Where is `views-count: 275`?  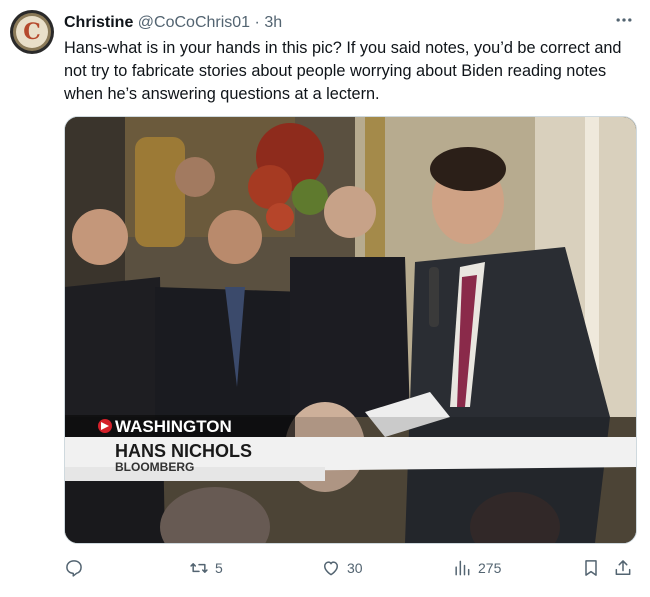
views-count: 275 is located at coordinates (490, 568).